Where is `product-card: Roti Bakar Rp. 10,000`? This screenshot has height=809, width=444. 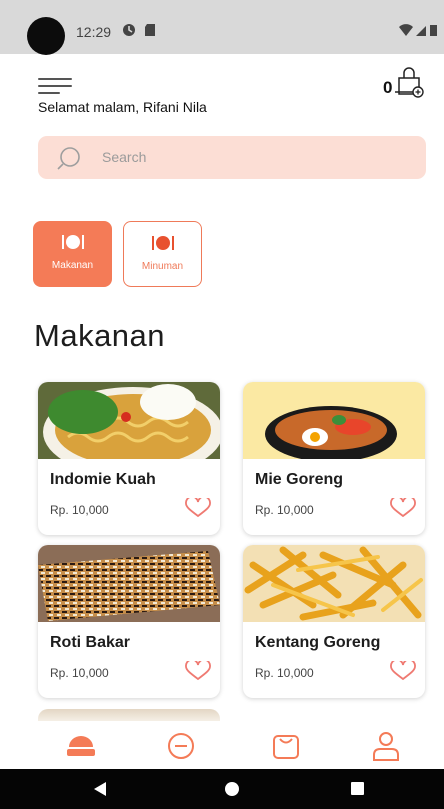
product-card: Roti Bakar Rp. 10,000 is located at coordinates (129, 621).